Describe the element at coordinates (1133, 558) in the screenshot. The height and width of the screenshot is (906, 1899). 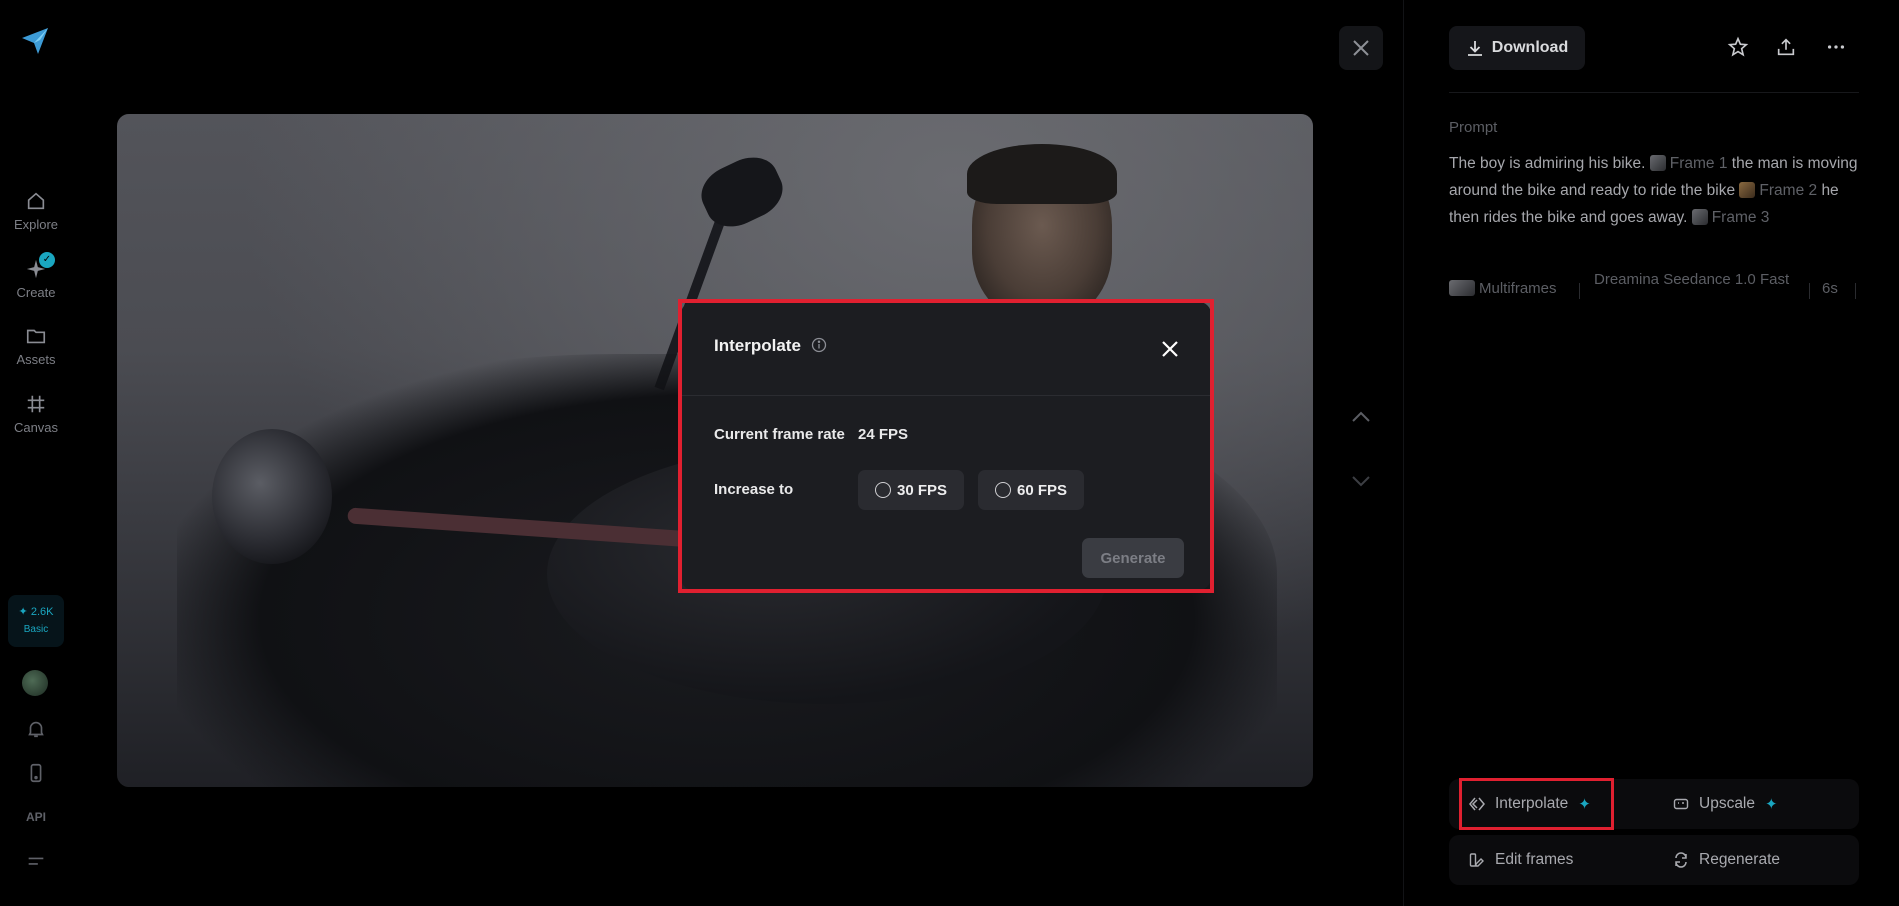
I see `generate-button: Generate` at that location.